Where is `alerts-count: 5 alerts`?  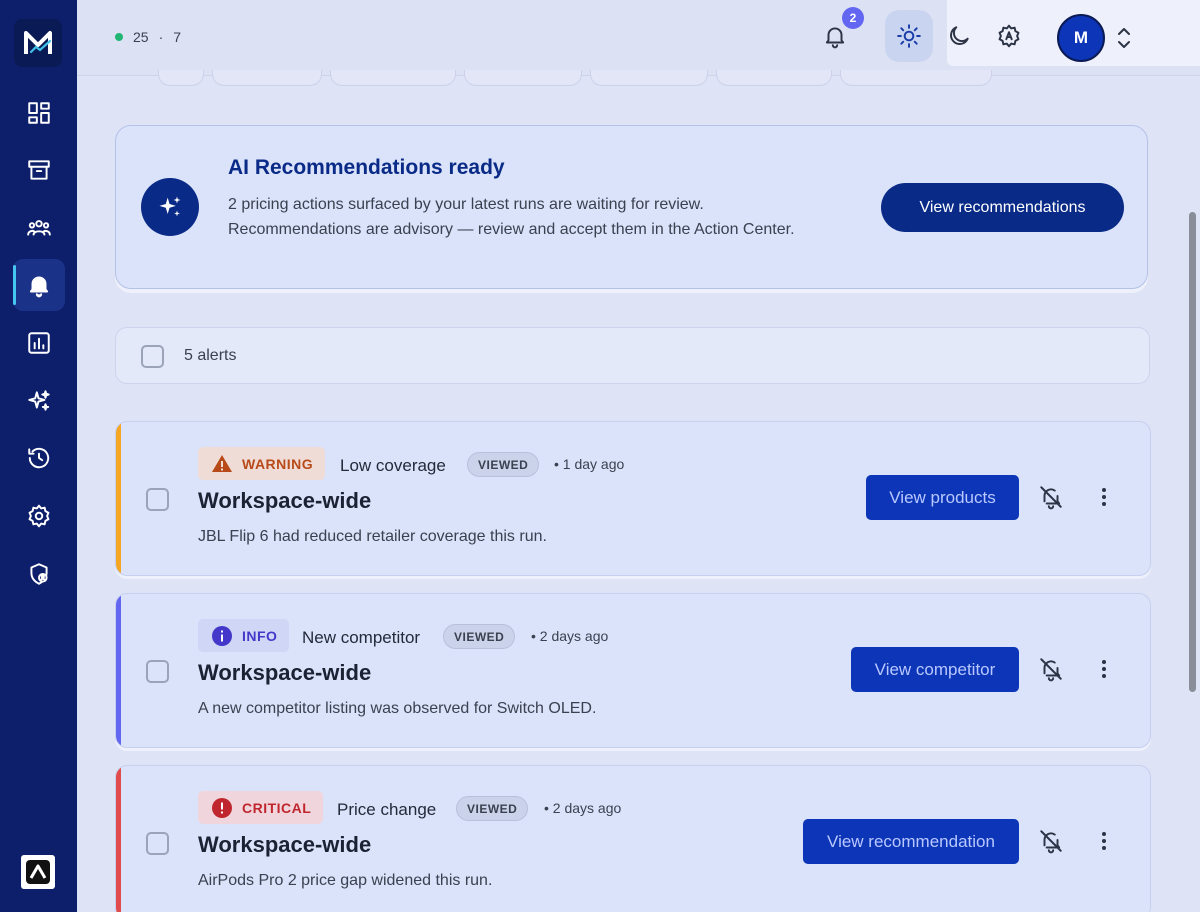 alerts-count: 5 alerts is located at coordinates (210, 355).